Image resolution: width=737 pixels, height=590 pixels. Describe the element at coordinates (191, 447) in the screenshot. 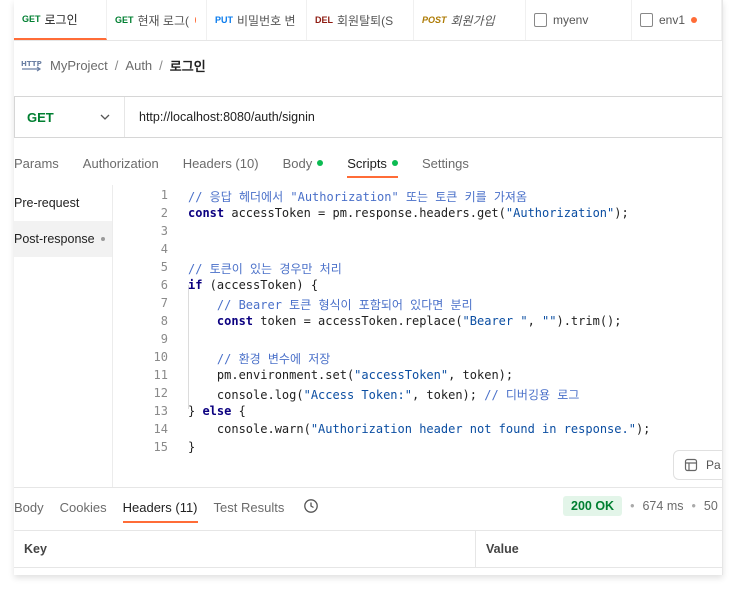

I see `code-line: }` at that location.